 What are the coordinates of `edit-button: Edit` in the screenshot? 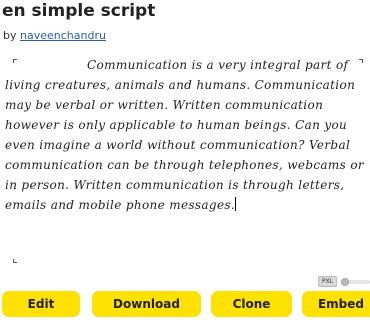 It's located at (41, 304).